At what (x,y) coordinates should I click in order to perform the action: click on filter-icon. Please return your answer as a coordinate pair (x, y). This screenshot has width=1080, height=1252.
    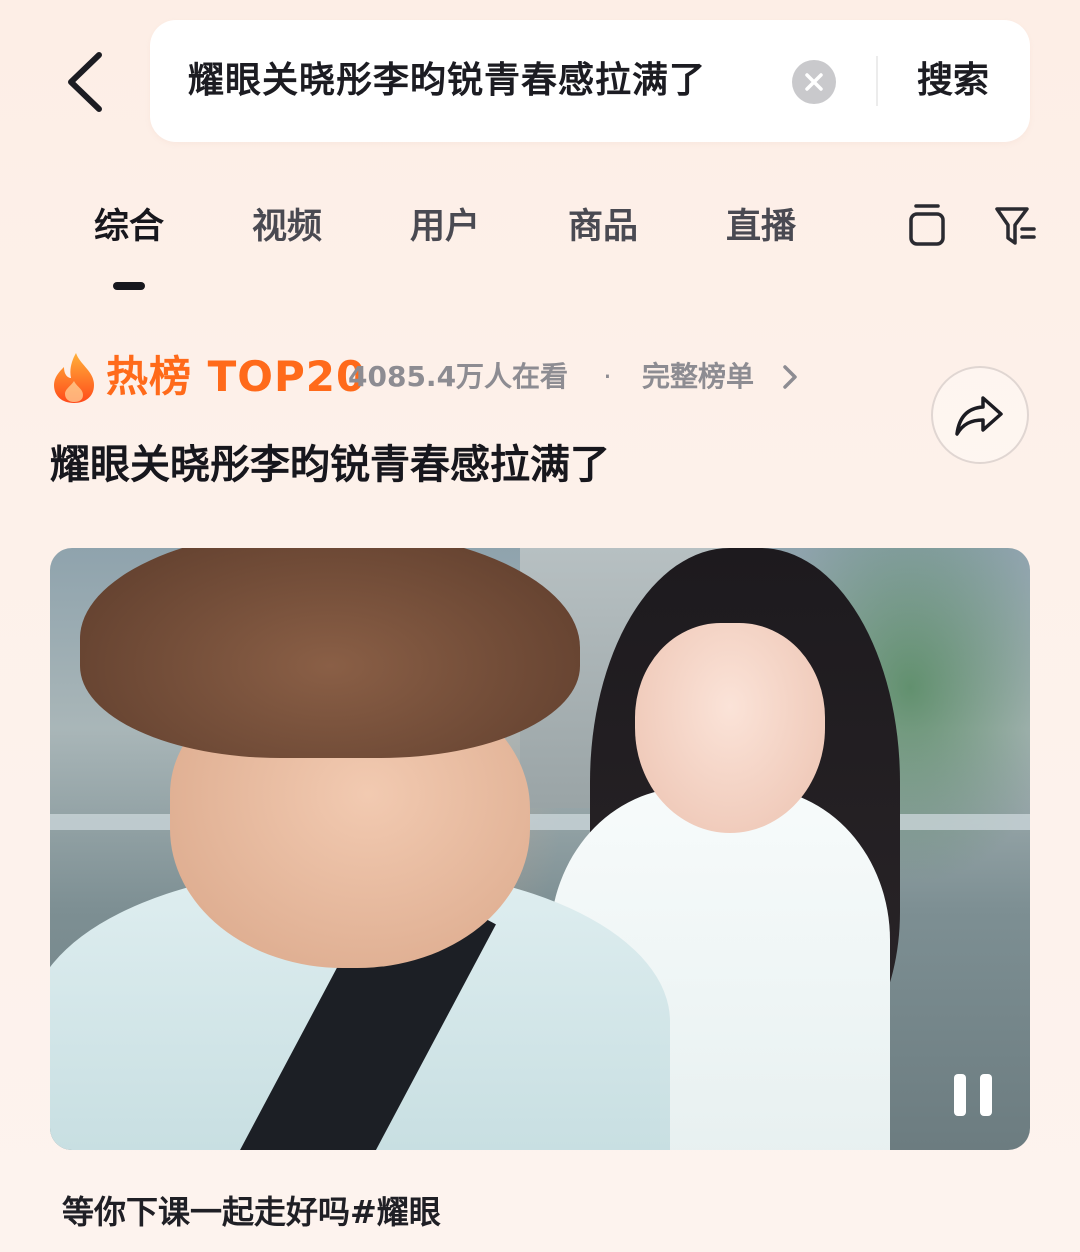
    Looking at the image, I should click on (1015, 226).